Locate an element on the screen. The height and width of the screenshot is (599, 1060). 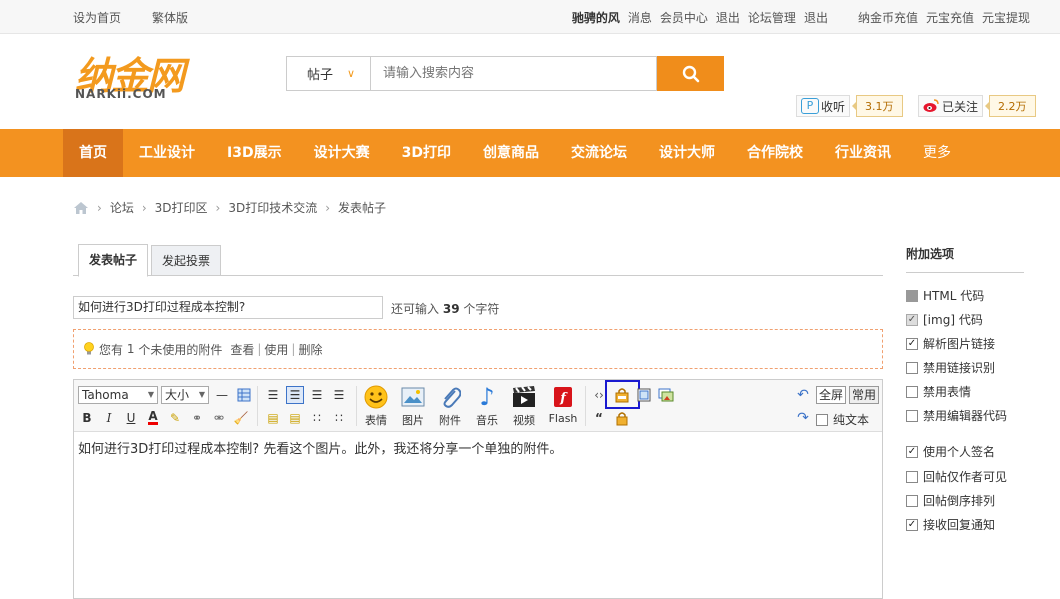
common-mode-button: 常用 is located at coordinates (864, 395).